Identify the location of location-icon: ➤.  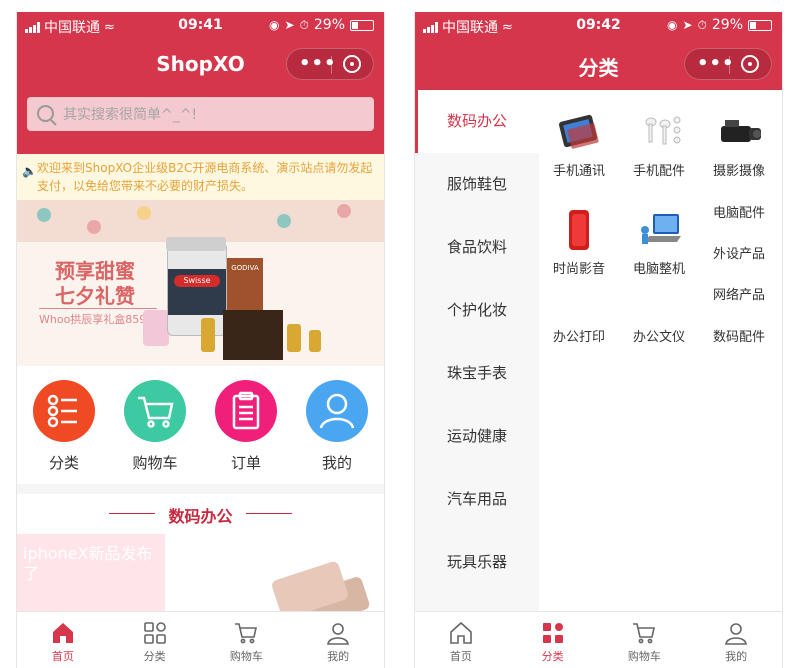
(687, 25).